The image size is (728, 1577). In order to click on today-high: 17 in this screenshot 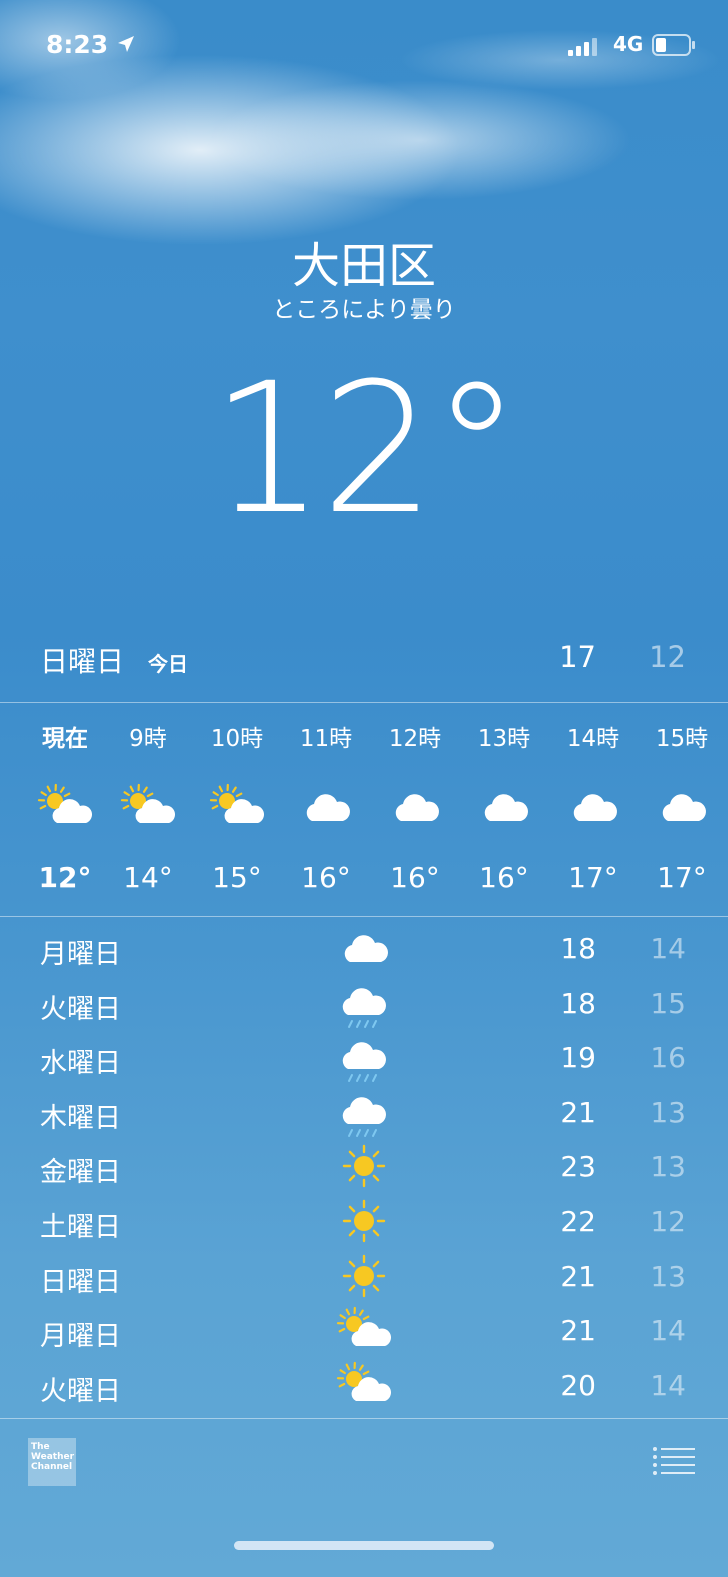, I will do `click(577, 657)`.